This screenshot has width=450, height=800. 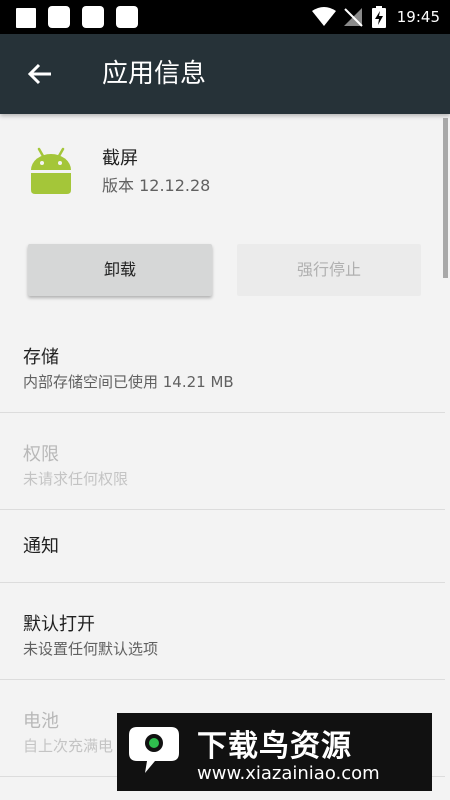 What do you see at coordinates (379, 17) in the screenshot?
I see `battery-charging-icon` at bounding box center [379, 17].